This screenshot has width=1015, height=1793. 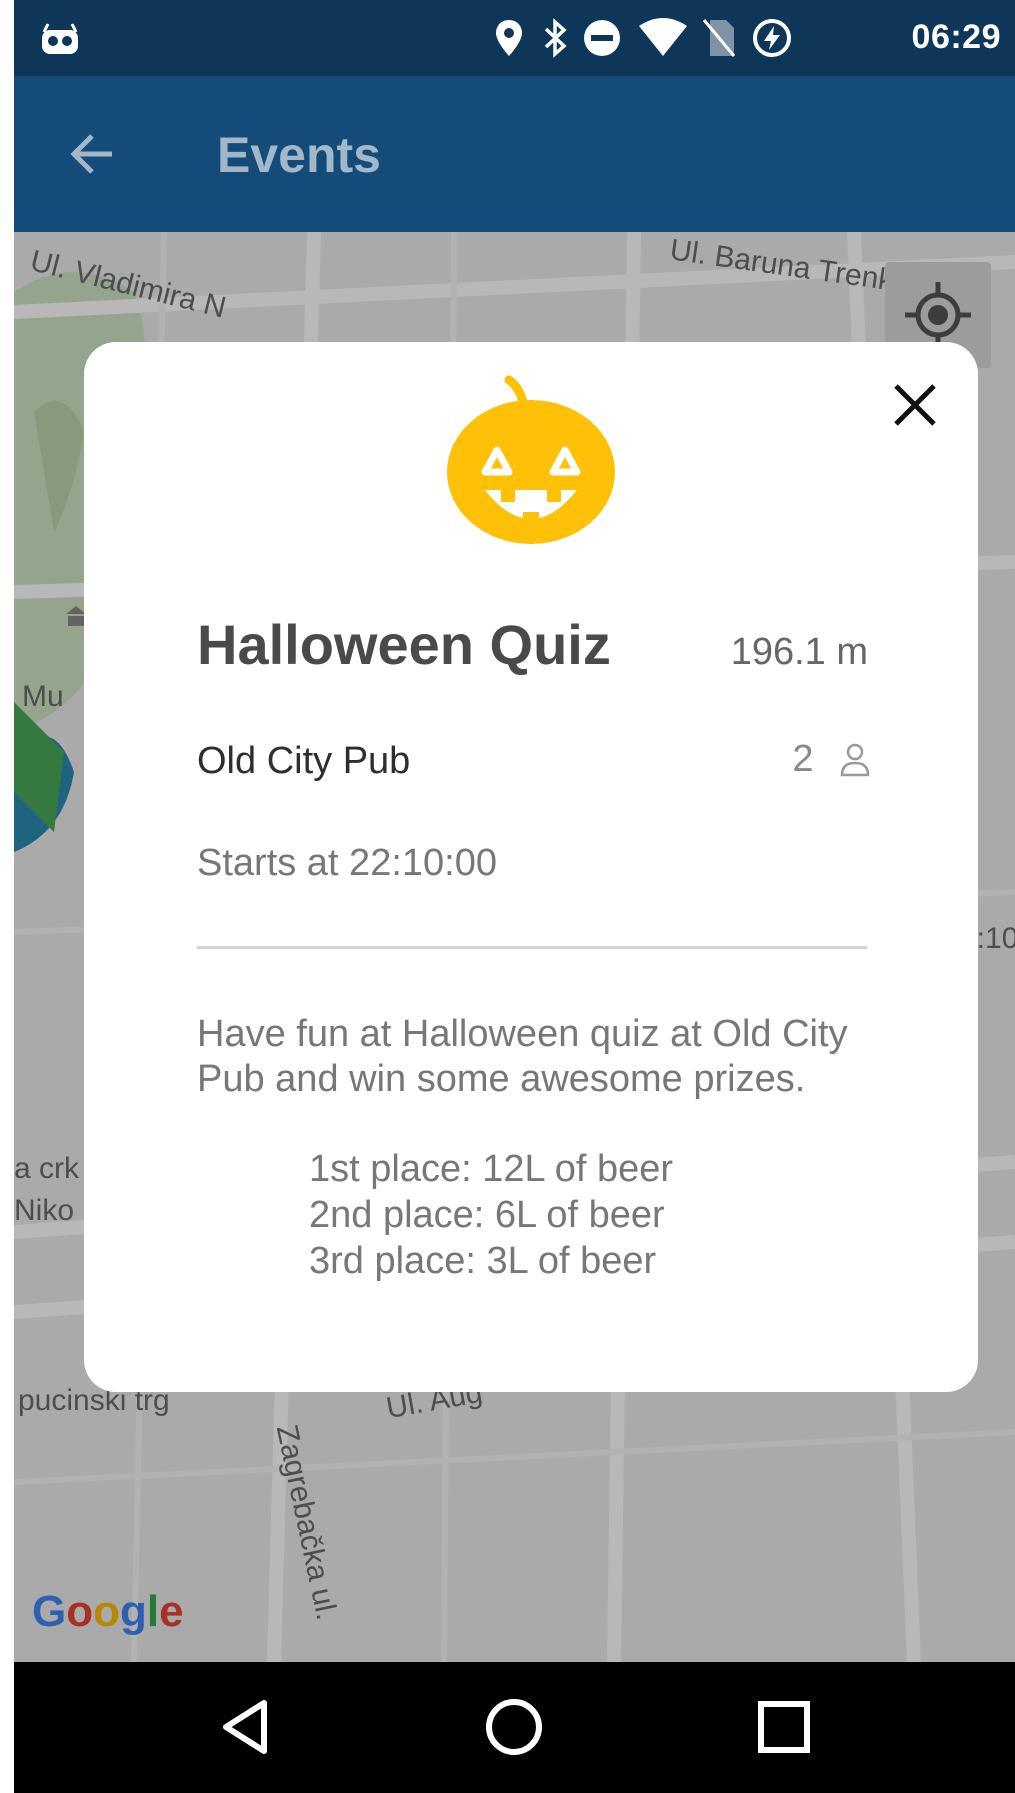 What do you see at coordinates (831, 760) in the screenshot?
I see `attendee-count-row: 2` at bounding box center [831, 760].